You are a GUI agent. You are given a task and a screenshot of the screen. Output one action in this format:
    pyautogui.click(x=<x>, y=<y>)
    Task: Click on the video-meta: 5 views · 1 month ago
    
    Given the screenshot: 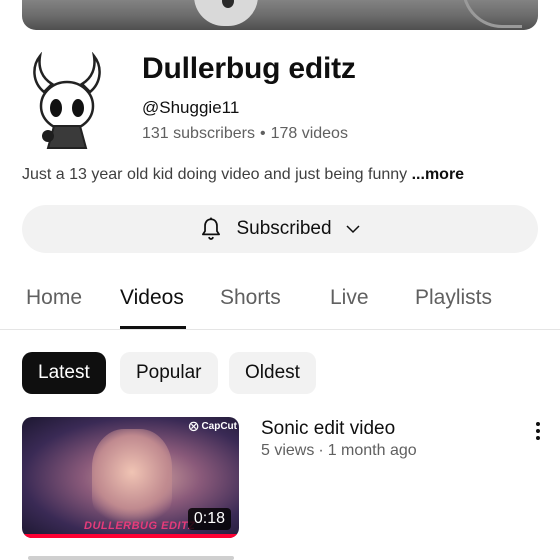 What is the action you would take?
    pyautogui.click(x=339, y=451)
    